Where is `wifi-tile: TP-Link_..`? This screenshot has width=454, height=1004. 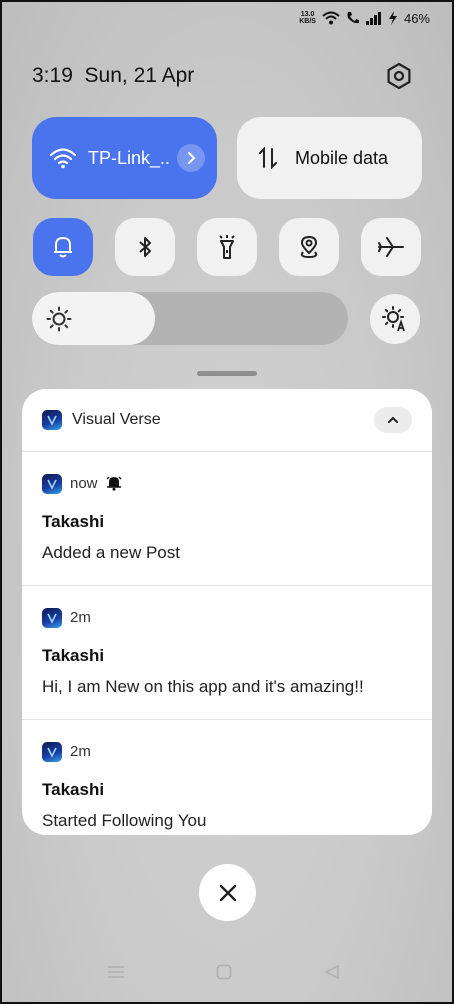 wifi-tile: TP-Link_.. is located at coordinates (124, 158).